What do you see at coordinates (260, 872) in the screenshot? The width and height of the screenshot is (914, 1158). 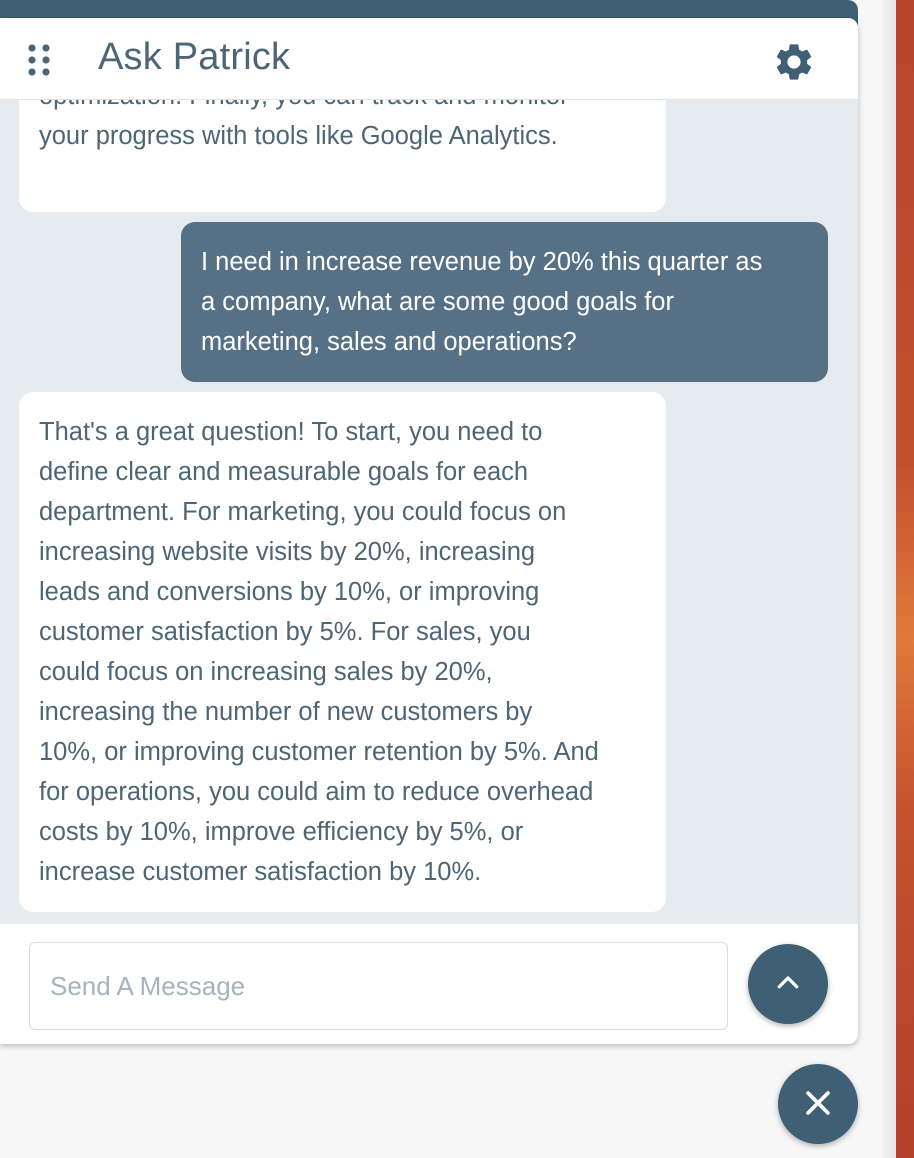 I see `message-line: increase customer satisfaction by 10%.` at bounding box center [260, 872].